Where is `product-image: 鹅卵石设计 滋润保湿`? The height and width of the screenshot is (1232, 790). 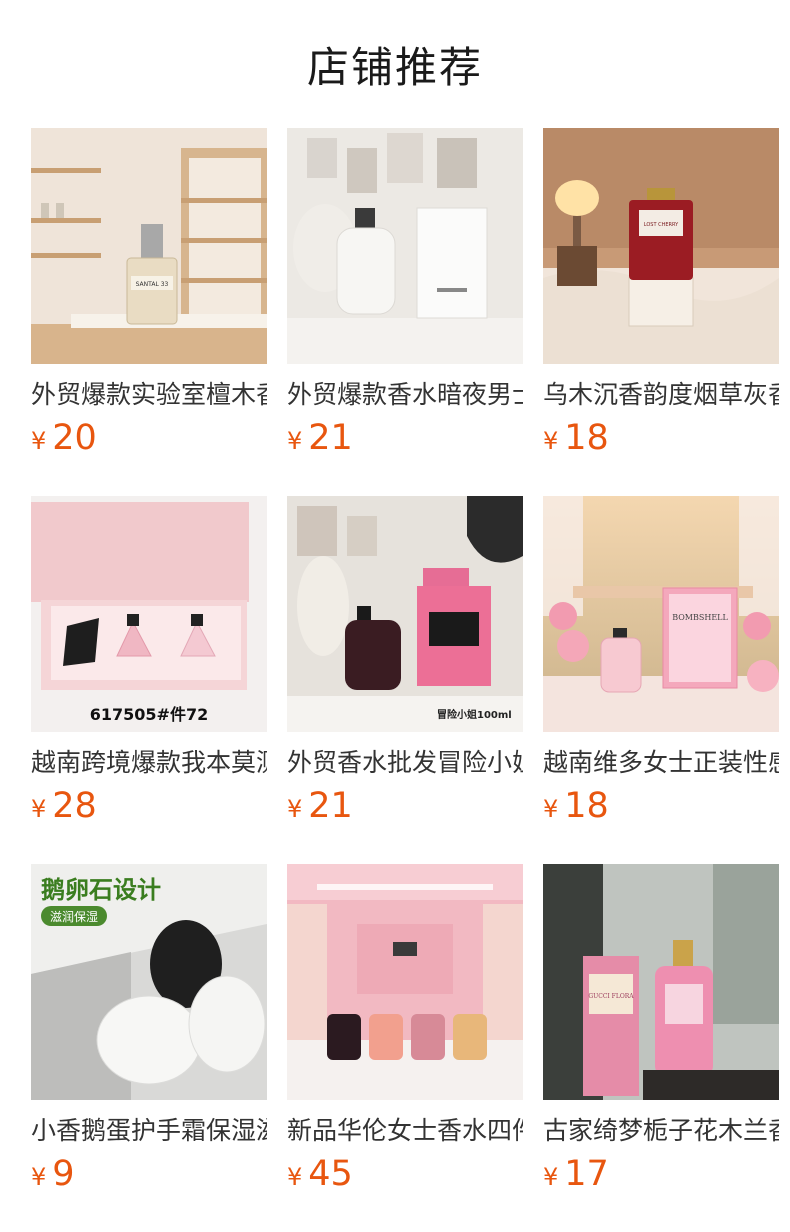 product-image: 鹅卵石设计 滋润保湿 is located at coordinates (149, 982).